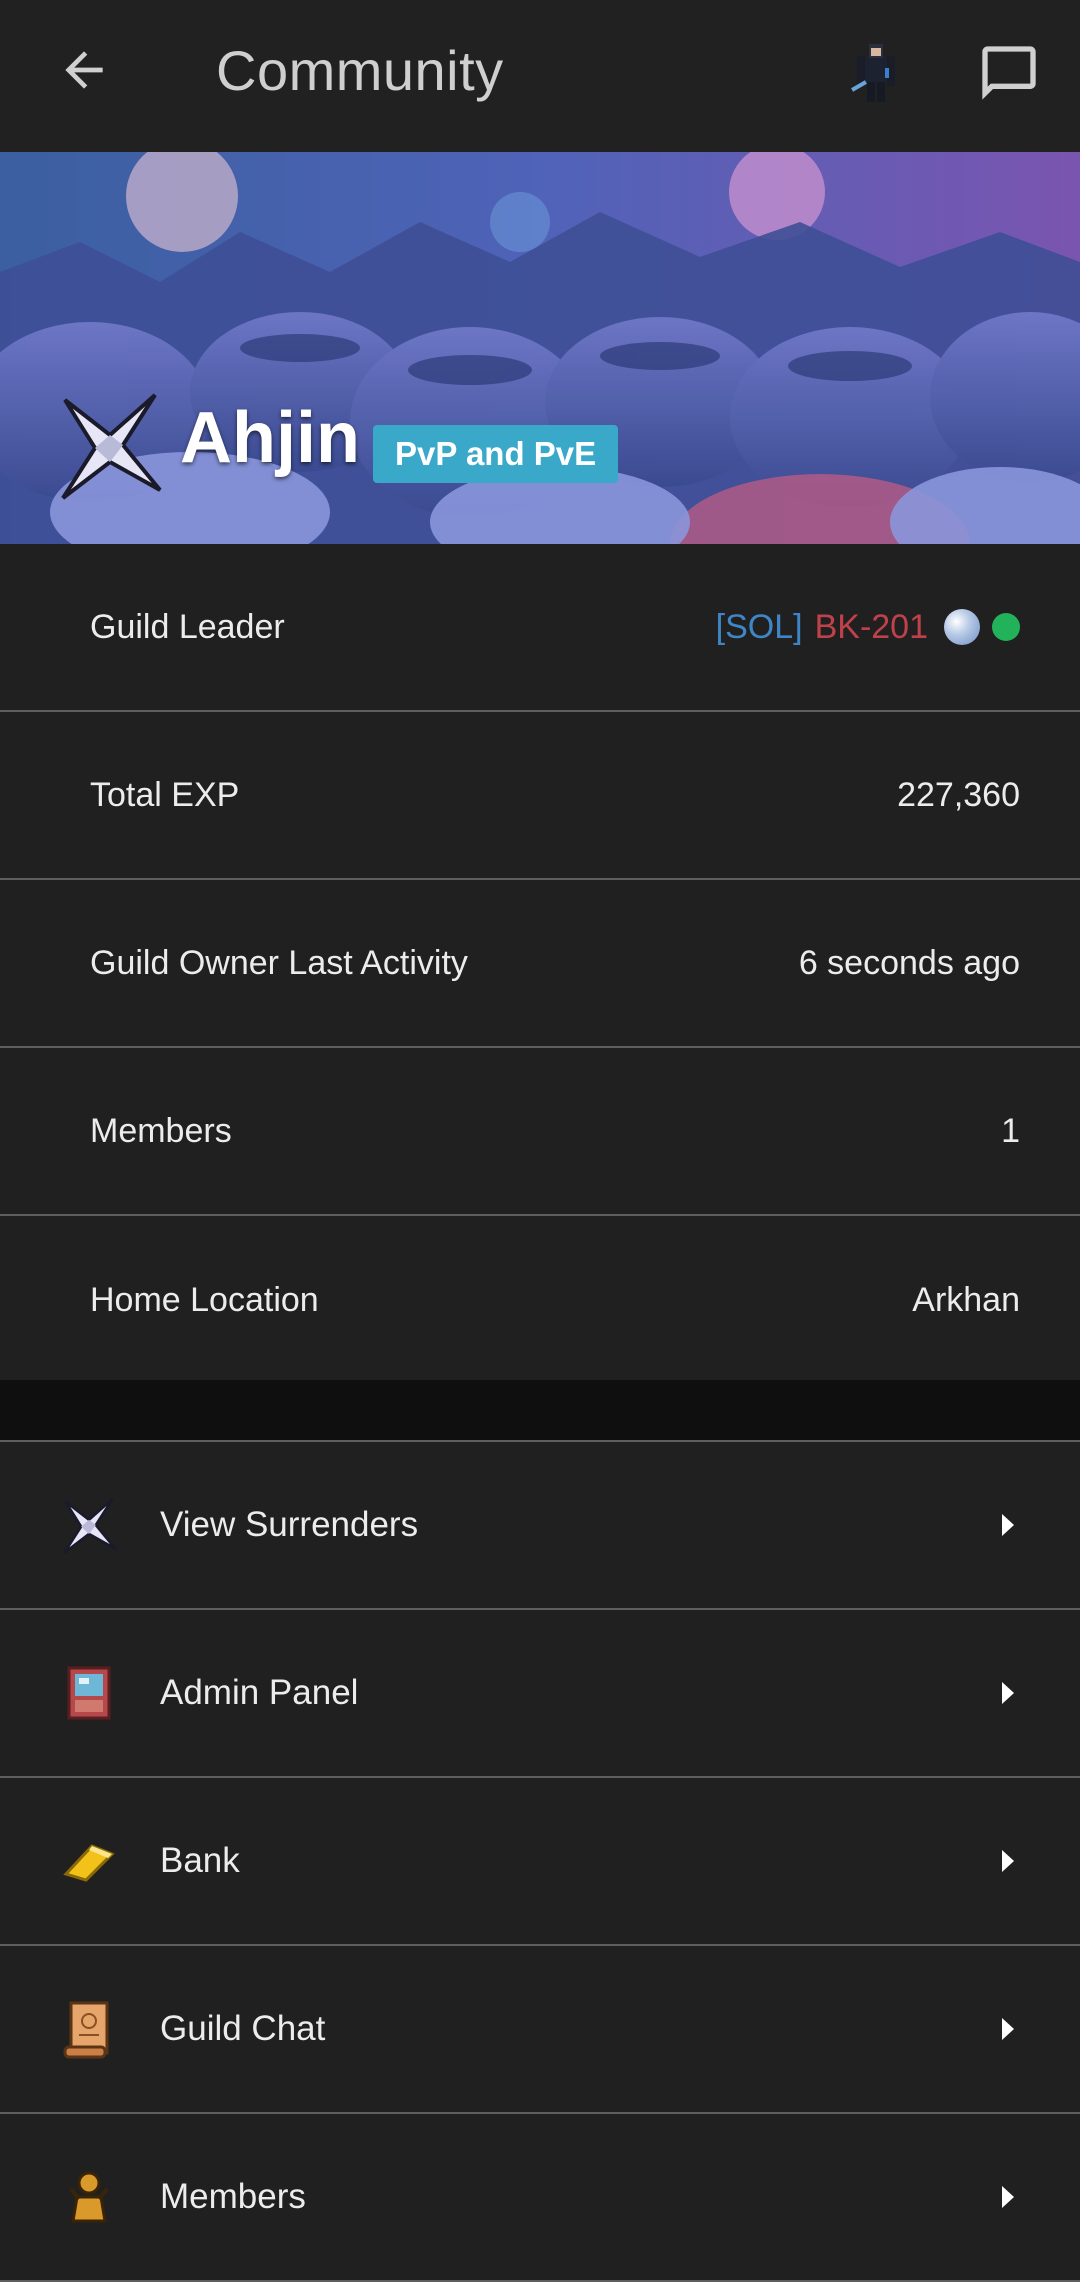  I want to click on last-activity-label: Guild Owner Last Activity, so click(279, 962).